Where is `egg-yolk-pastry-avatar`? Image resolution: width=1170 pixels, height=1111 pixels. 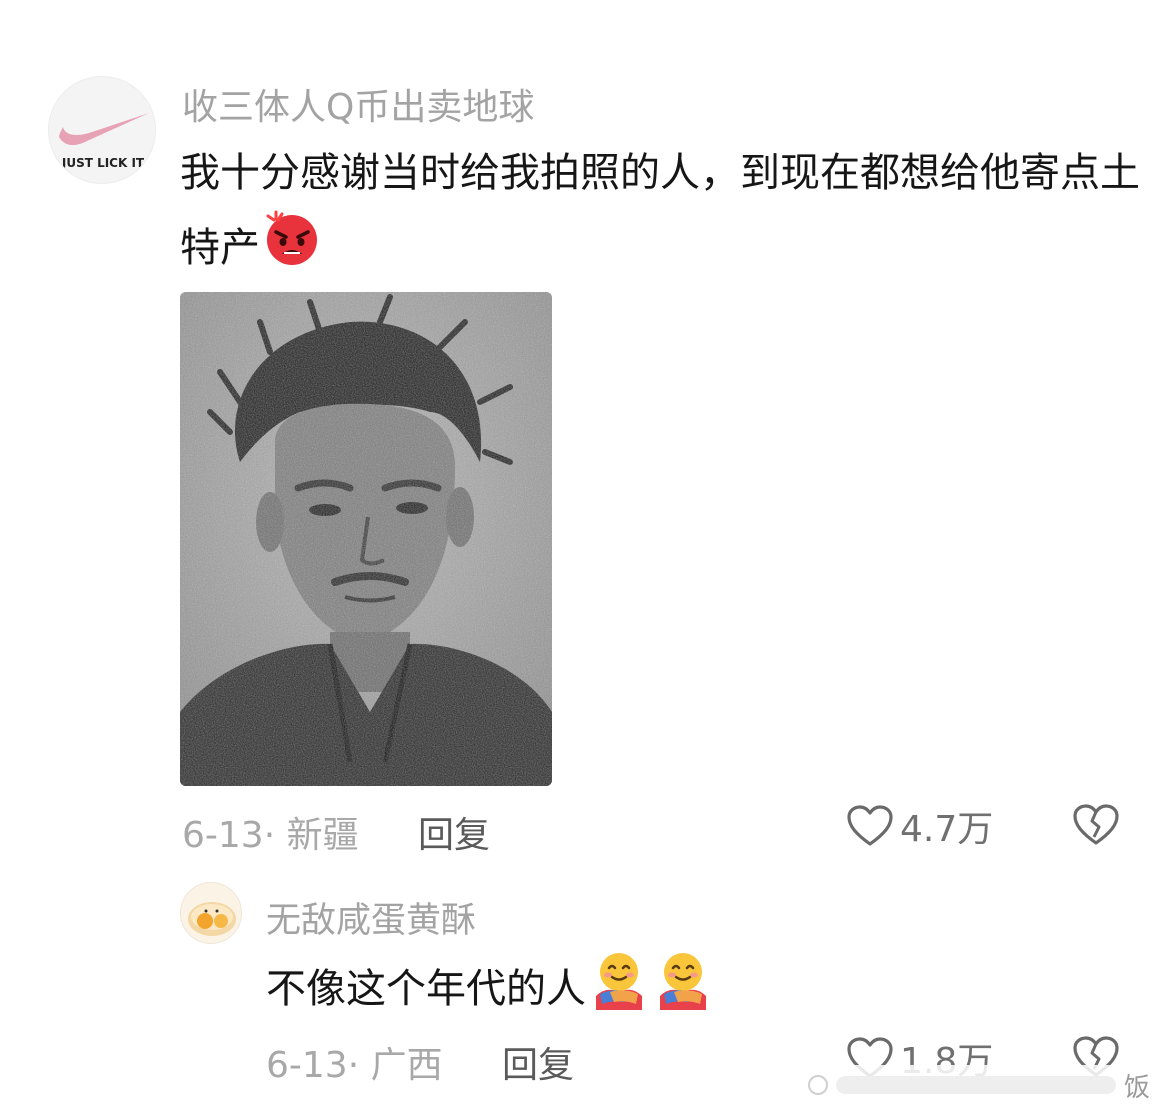 egg-yolk-pastry-avatar is located at coordinates (212, 919).